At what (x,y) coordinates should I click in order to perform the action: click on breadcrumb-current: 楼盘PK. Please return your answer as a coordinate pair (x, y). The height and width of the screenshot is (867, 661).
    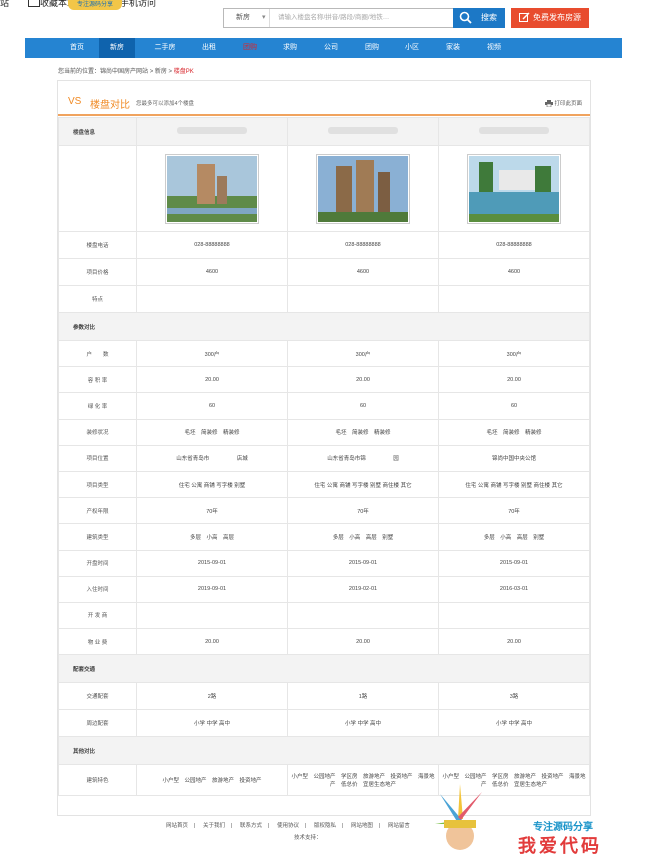
    Looking at the image, I should click on (183, 72).